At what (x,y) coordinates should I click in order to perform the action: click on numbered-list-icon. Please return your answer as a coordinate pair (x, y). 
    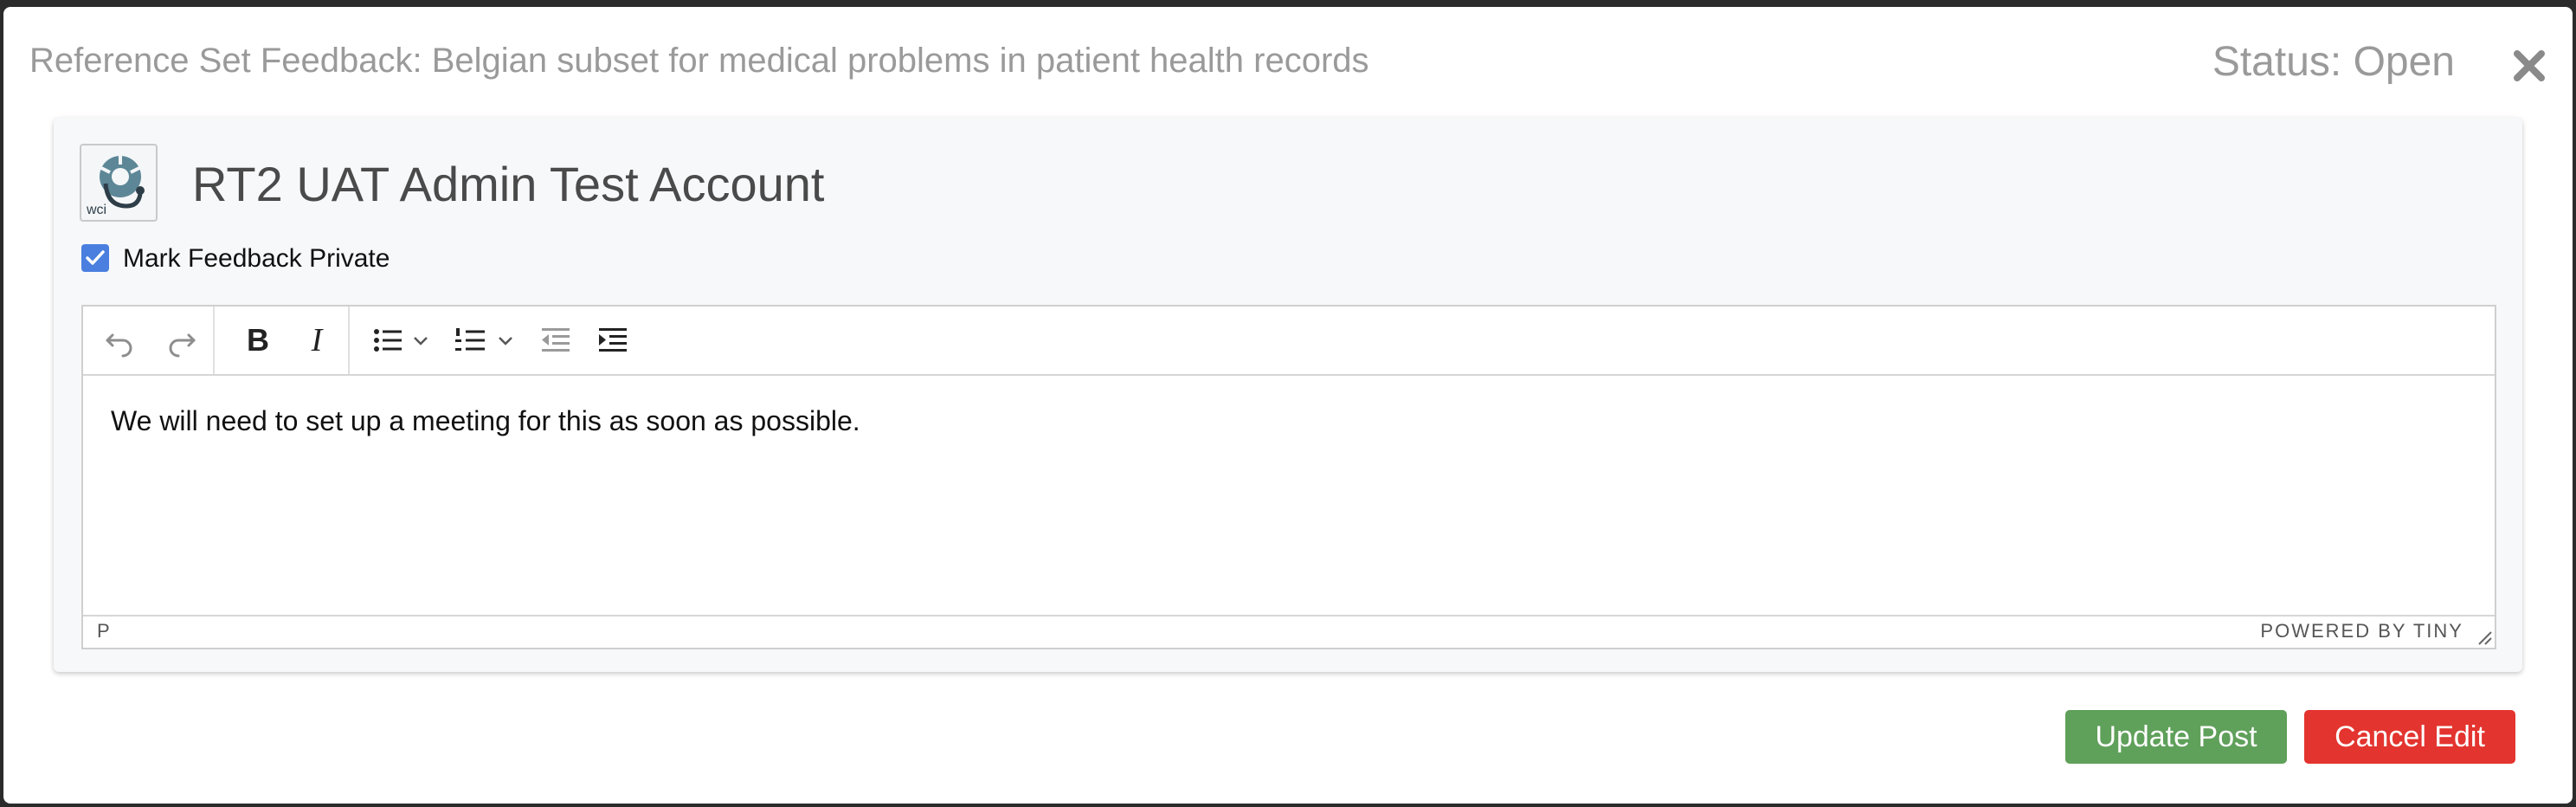
    Looking at the image, I should click on (471, 340).